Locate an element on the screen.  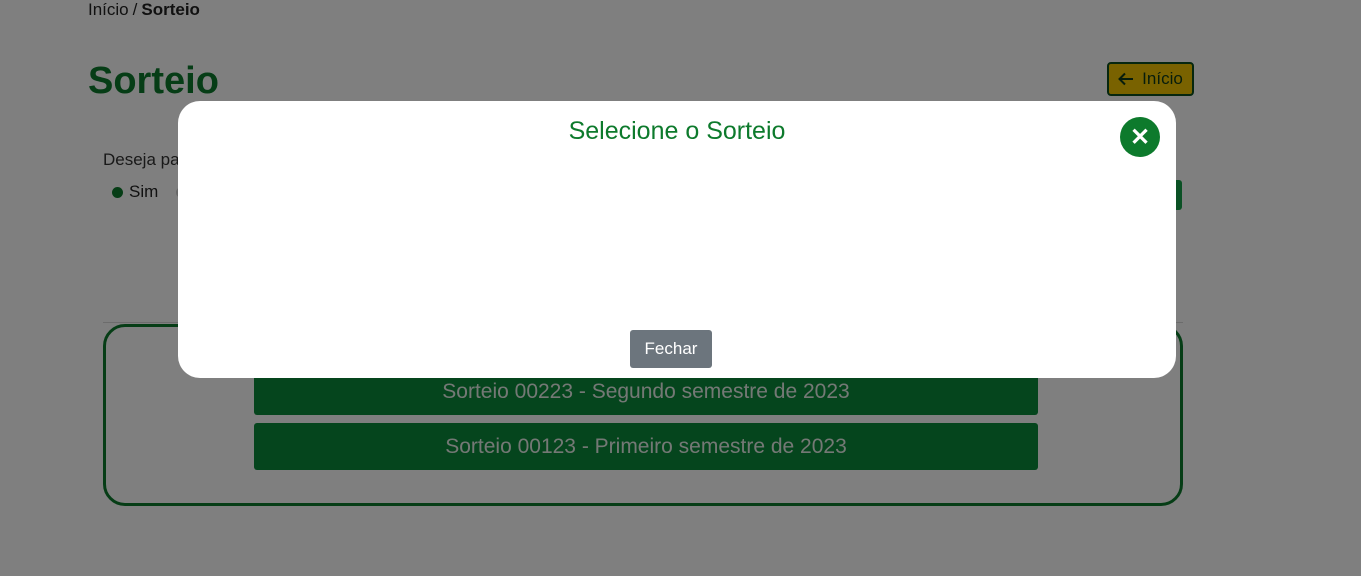
fechar-button: Fechar is located at coordinates (671, 349).